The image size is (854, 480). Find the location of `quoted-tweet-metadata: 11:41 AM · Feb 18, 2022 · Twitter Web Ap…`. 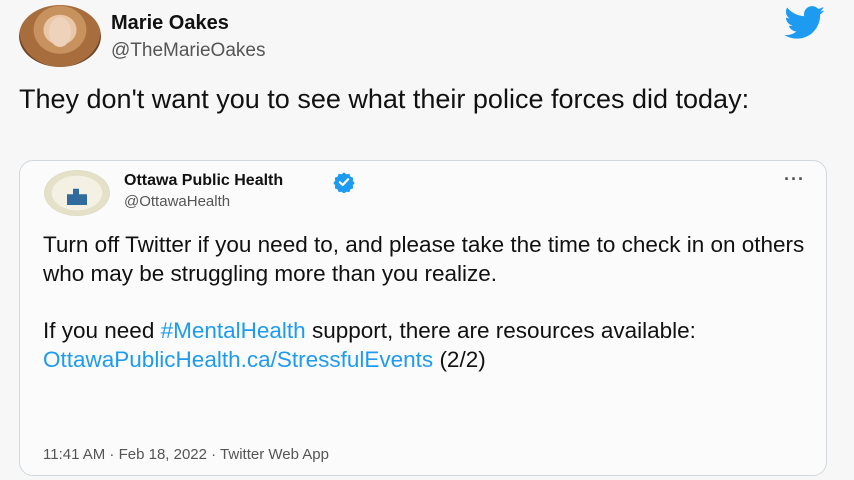

quoted-tweet-metadata: 11:41 AM · Feb 18, 2022 · Twitter Web Ap… is located at coordinates (186, 454).